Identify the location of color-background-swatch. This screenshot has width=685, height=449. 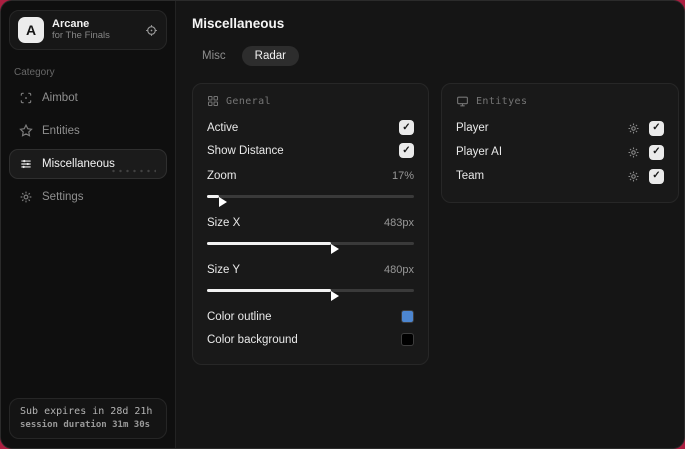
(407, 339).